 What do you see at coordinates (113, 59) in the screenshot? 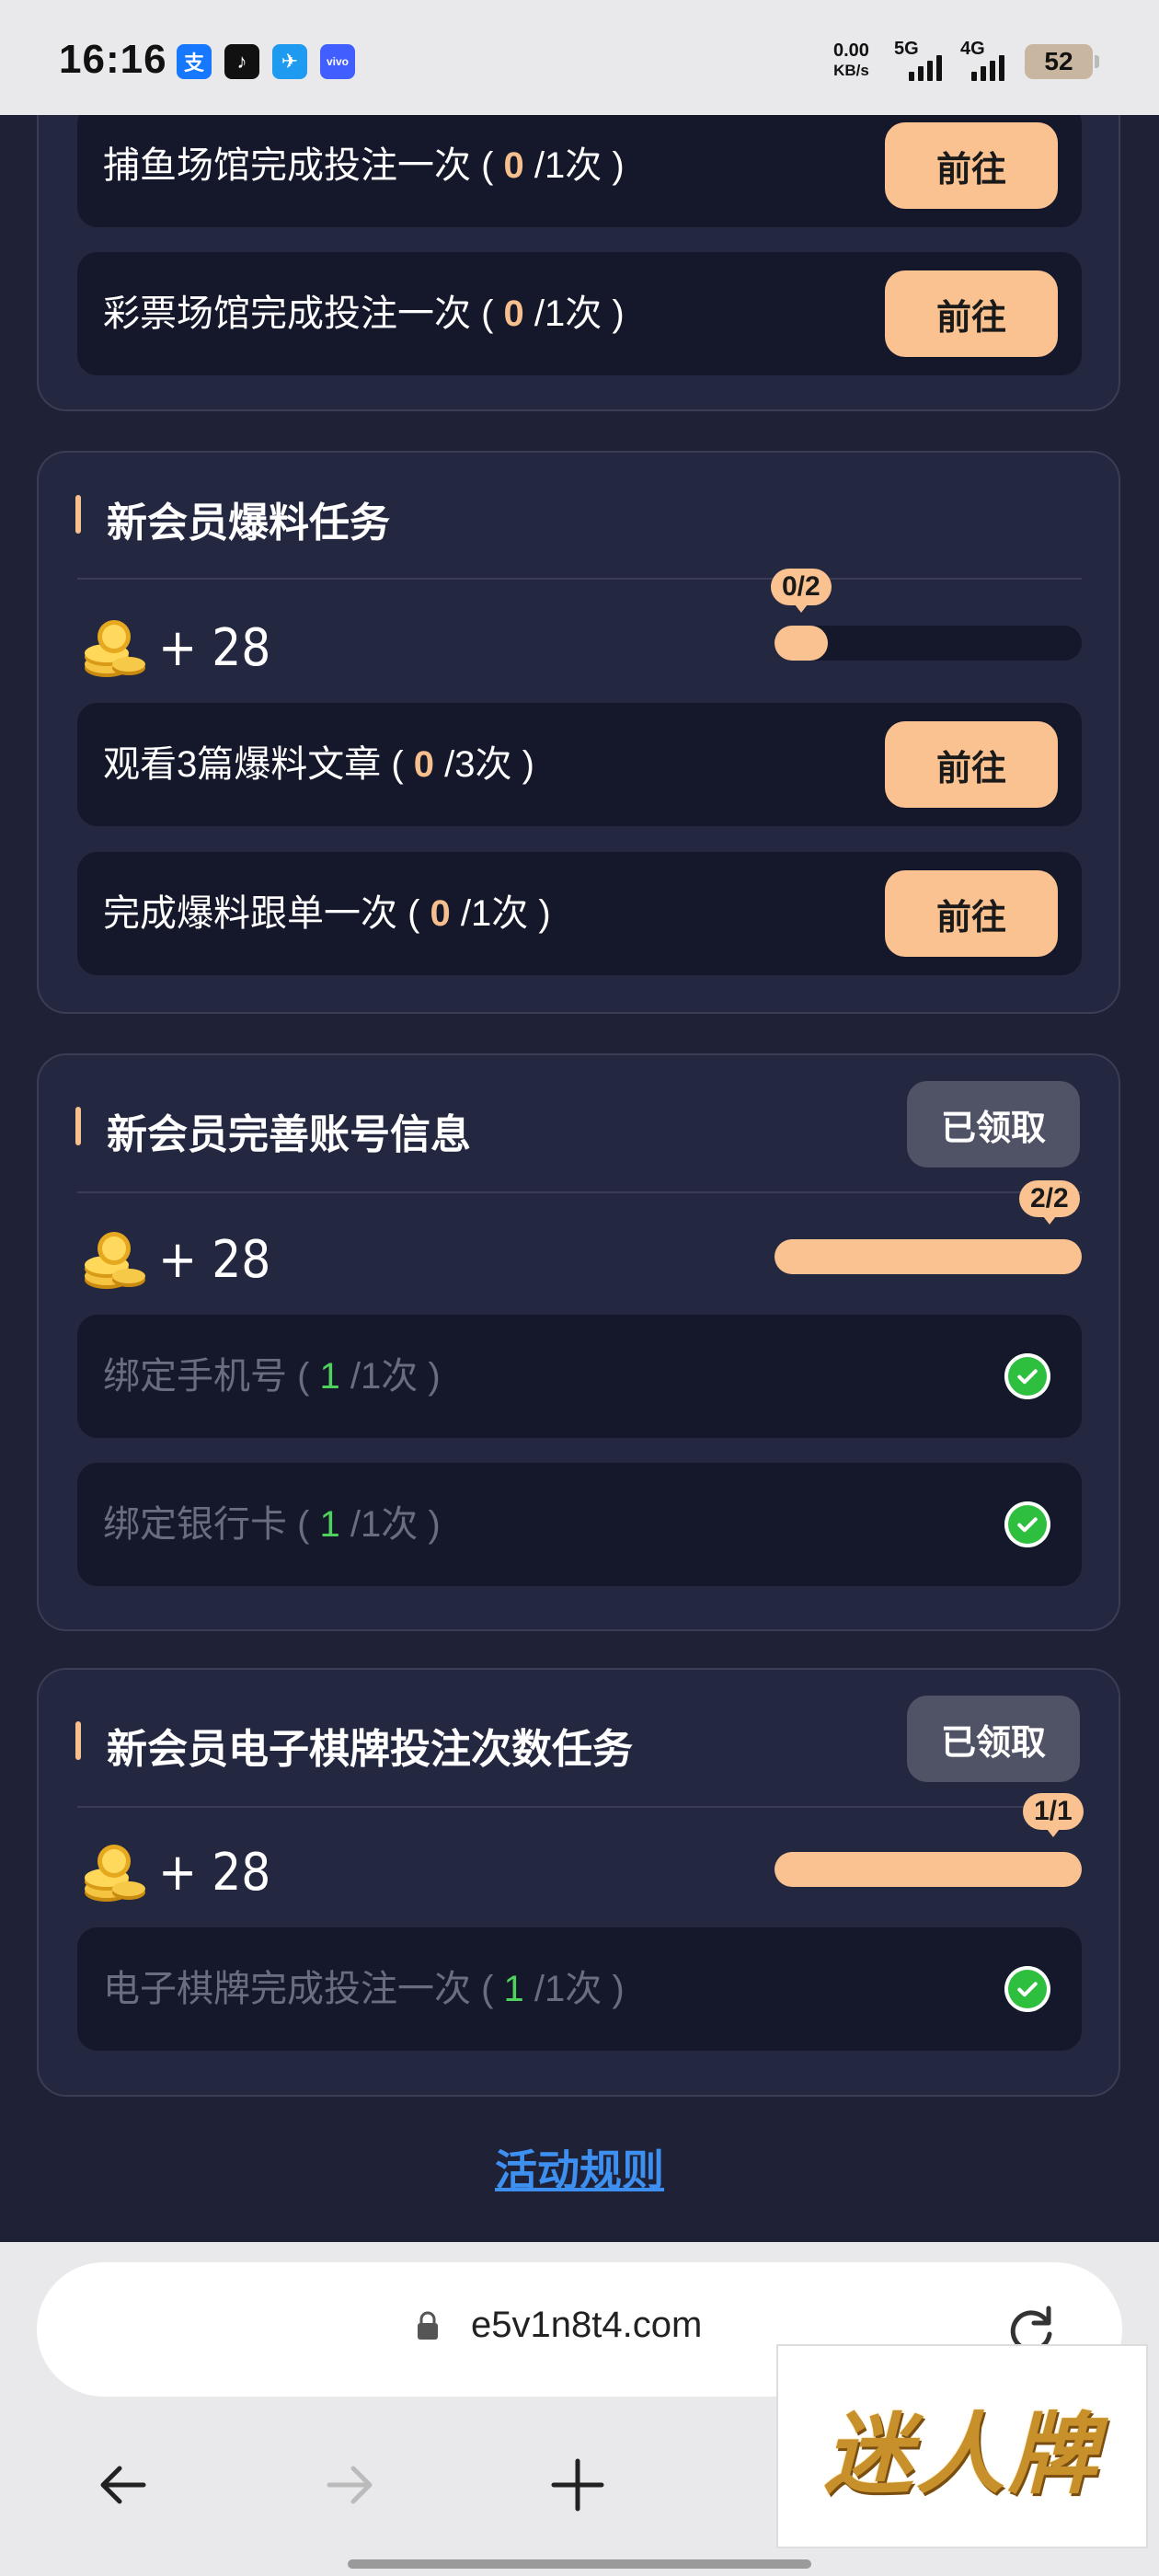
I see `clock: 16:16` at bounding box center [113, 59].